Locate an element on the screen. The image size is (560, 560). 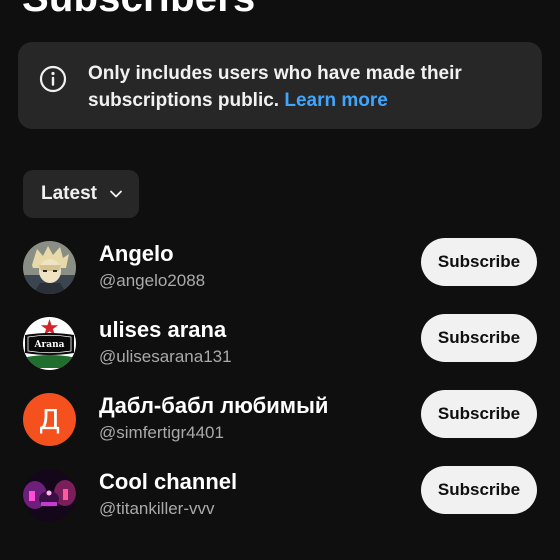
sort-dropdown: Latest is located at coordinates (81, 194).